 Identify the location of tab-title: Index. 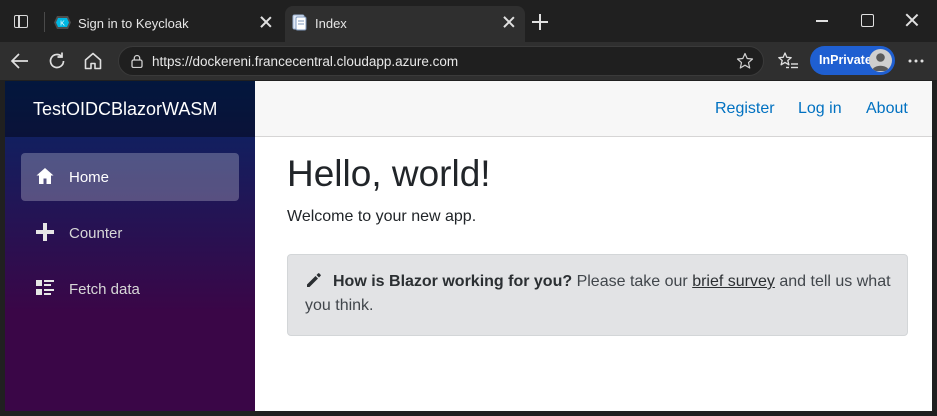
(331, 23).